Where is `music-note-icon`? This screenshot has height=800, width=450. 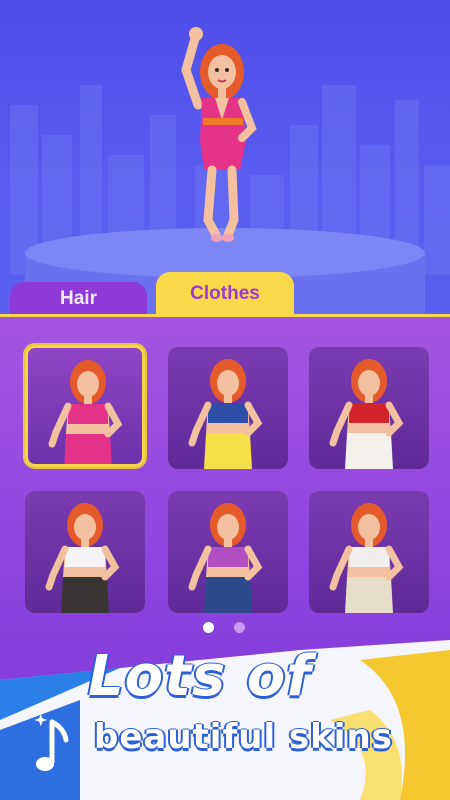 music-note-icon is located at coordinates (51, 742).